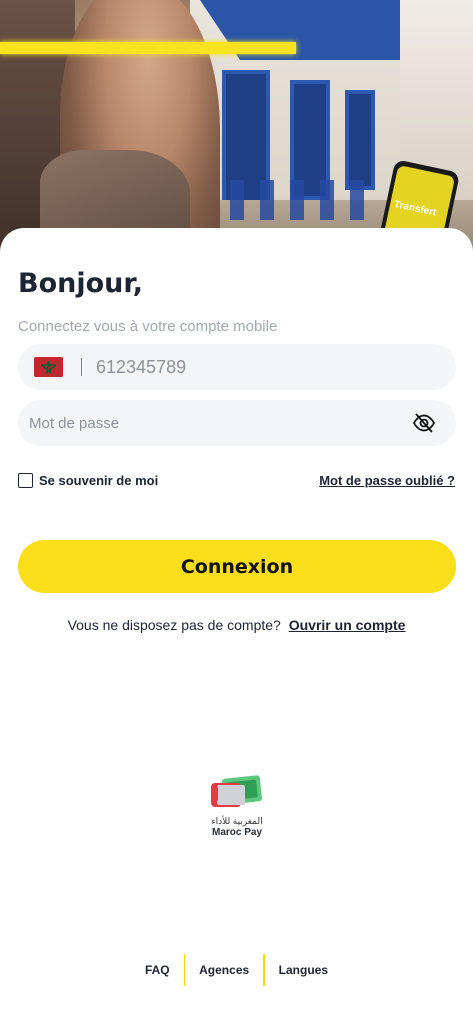  What do you see at coordinates (246, 367) in the screenshot?
I see `phone-input` at bounding box center [246, 367].